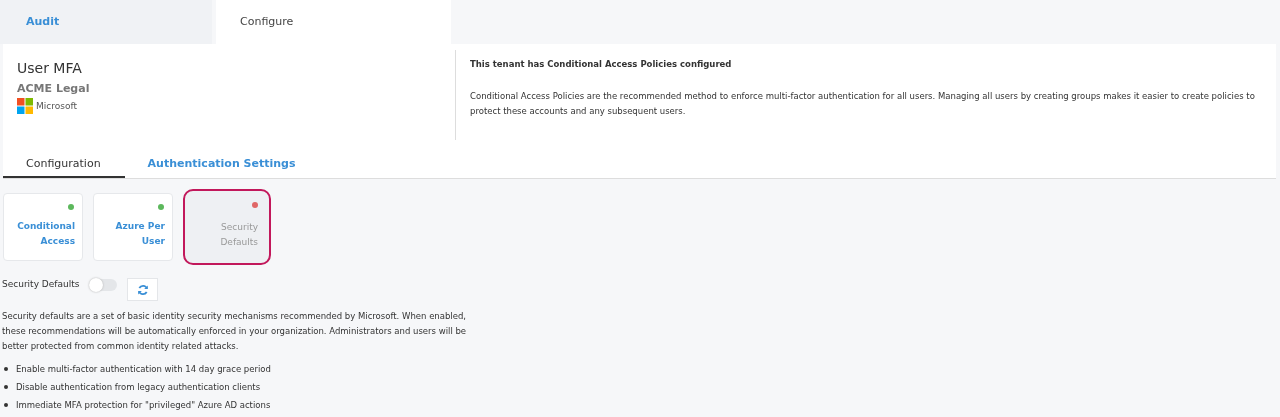 This screenshot has height=417, width=1280. Describe the element at coordinates (138, 387) in the screenshot. I see `list-item-text: Disable authentication from legacy authentication clients` at that location.